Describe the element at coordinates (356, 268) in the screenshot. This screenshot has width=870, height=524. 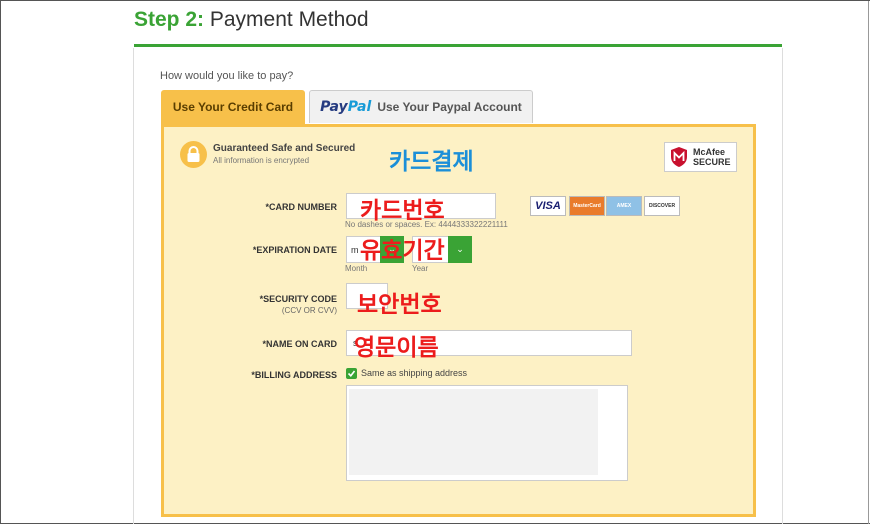
I see `month-helper: Month` at that location.